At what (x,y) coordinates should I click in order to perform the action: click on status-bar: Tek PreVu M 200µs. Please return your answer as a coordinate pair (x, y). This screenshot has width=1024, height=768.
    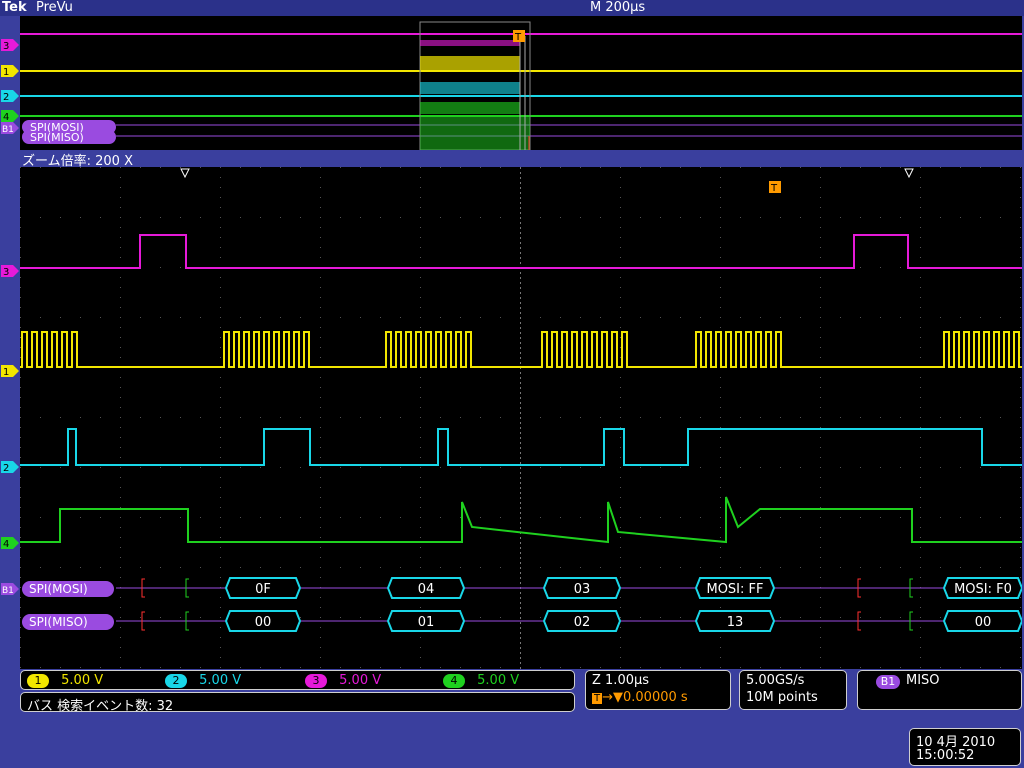
    Looking at the image, I should click on (512, 8).